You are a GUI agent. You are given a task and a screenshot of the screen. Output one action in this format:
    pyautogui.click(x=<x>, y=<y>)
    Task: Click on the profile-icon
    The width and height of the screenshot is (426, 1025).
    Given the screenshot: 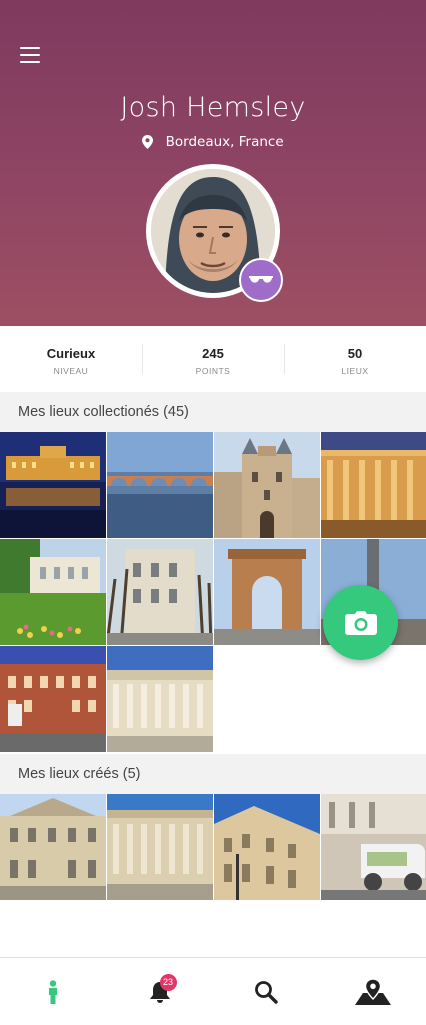 What is the action you would take?
    pyautogui.click(x=53, y=992)
    